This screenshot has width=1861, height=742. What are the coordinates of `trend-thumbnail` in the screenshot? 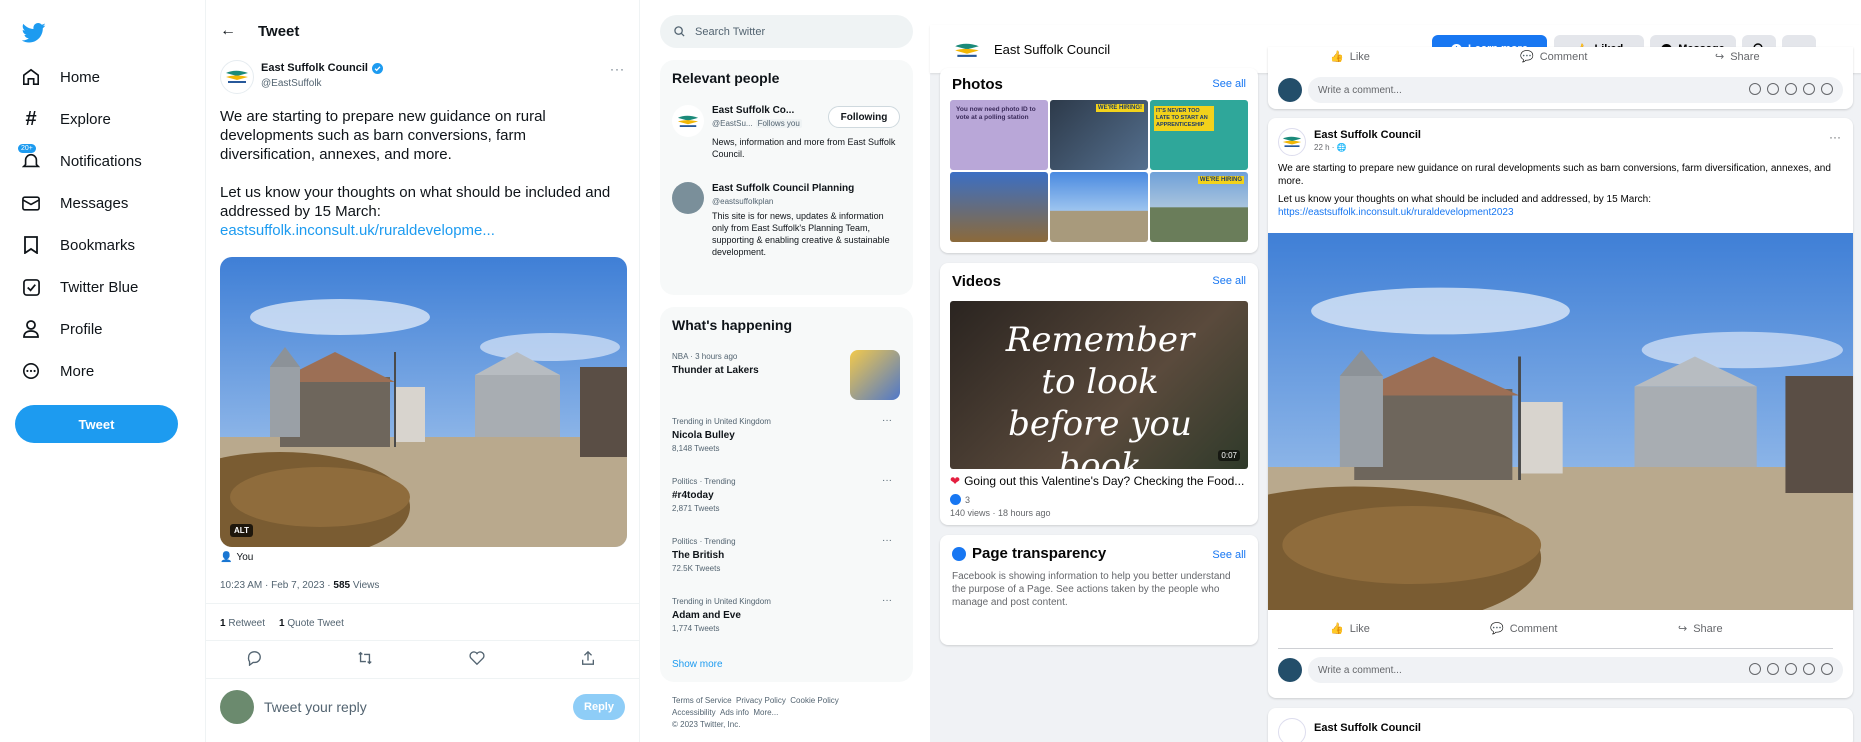 It's located at (875, 375).